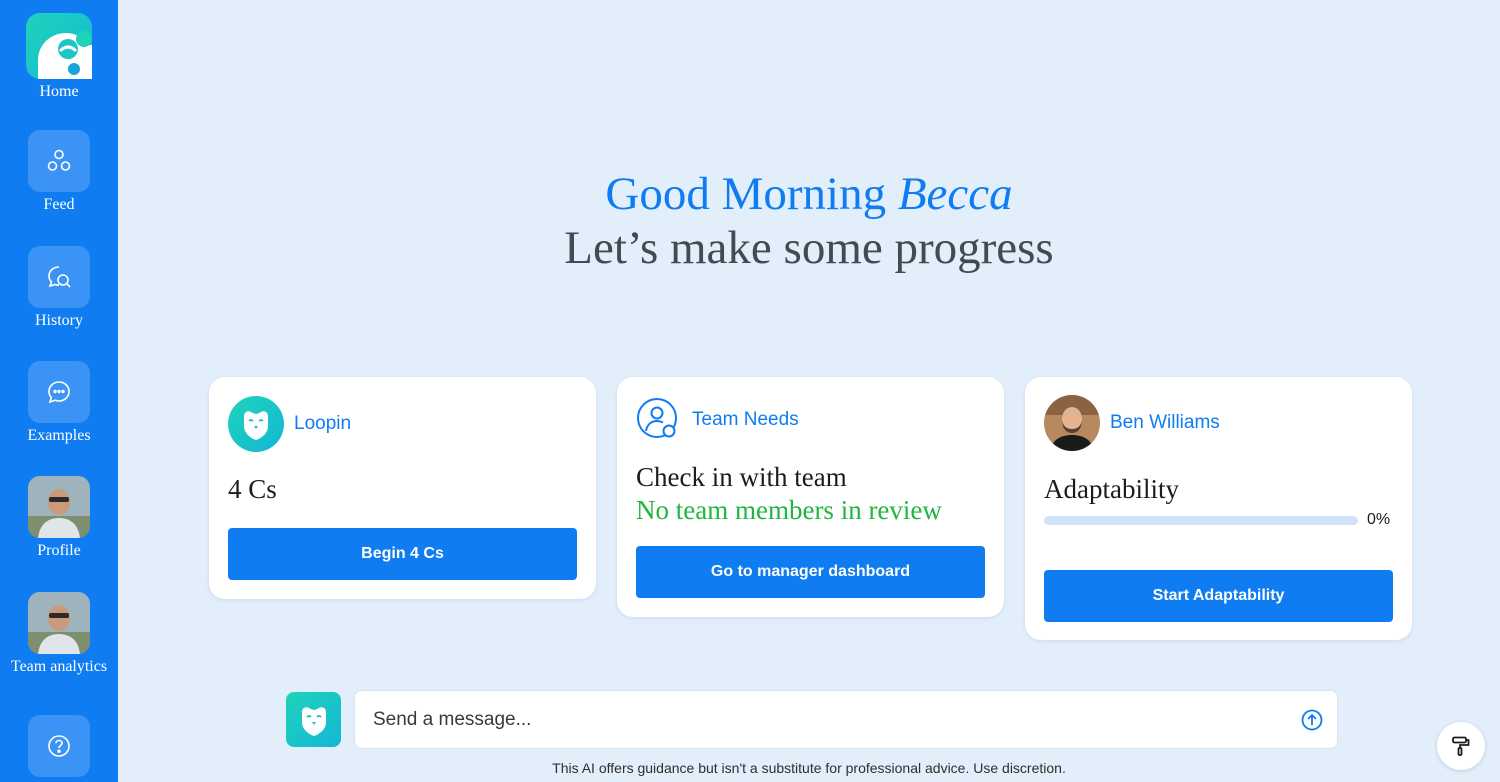  I want to click on sidebar-item-feed: Feed, so click(59, 172).